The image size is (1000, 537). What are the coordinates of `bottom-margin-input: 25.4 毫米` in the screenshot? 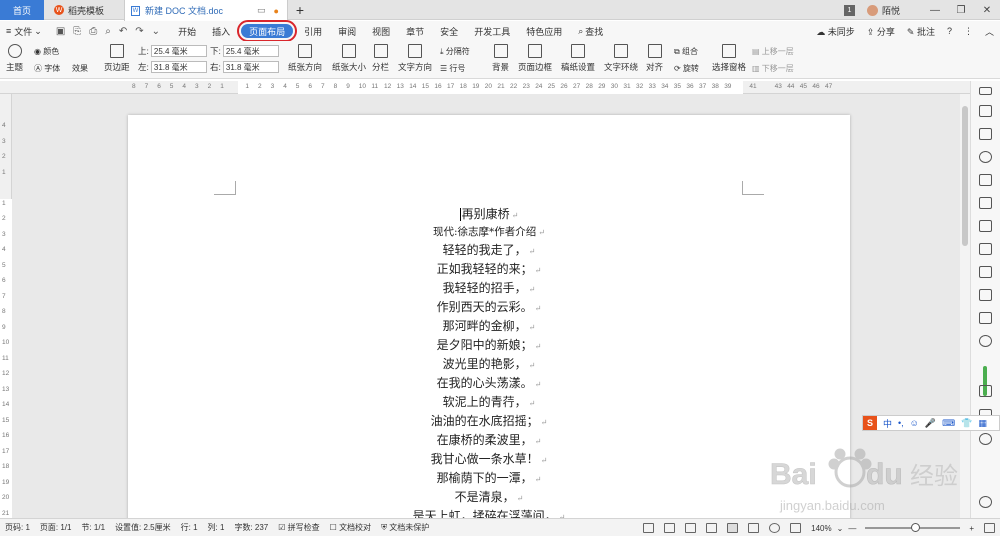 It's located at (250, 51).